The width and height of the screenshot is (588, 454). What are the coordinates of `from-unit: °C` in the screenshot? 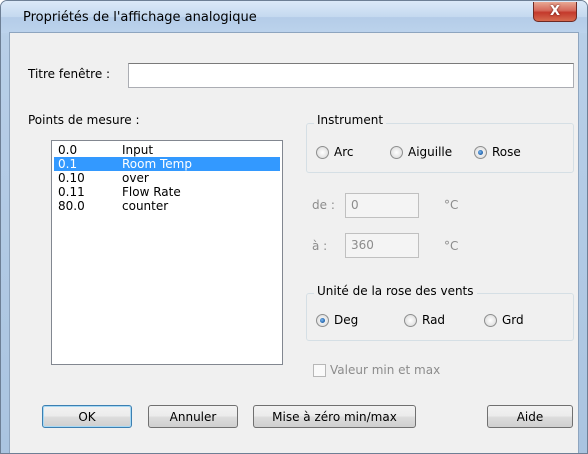 It's located at (451, 205).